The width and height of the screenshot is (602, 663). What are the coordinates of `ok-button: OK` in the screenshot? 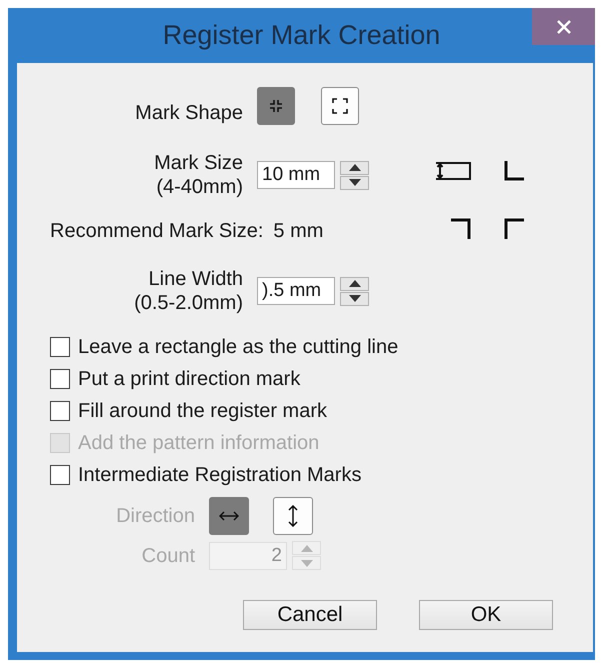 It's located at (486, 615).